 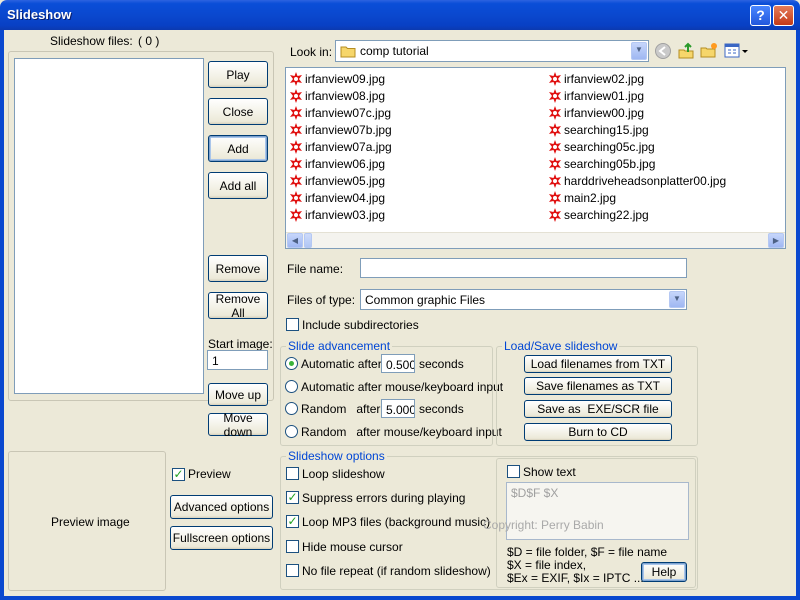 What do you see at coordinates (396, 571) in the screenshot?
I see `no-file-repeat-label: No file repeat (if random slideshow)` at bounding box center [396, 571].